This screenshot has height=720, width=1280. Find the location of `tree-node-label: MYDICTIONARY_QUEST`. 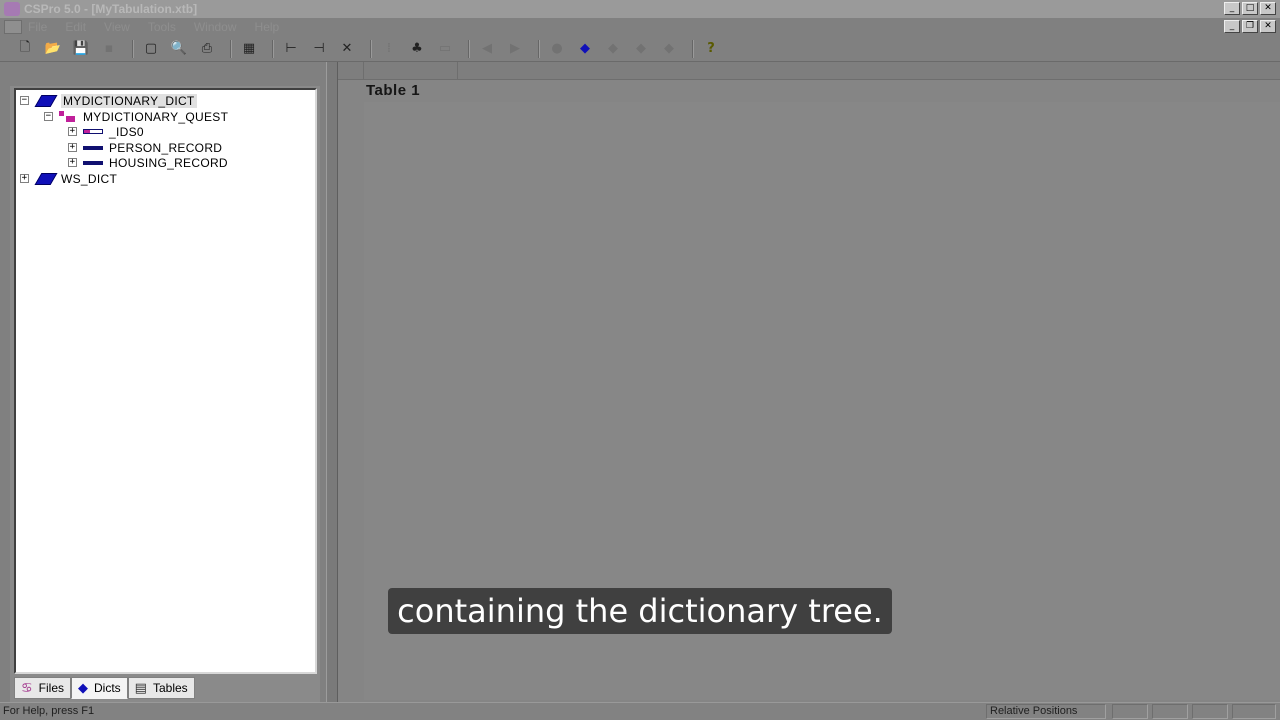

tree-node-label: MYDICTIONARY_QUEST is located at coordinates (155, 117).